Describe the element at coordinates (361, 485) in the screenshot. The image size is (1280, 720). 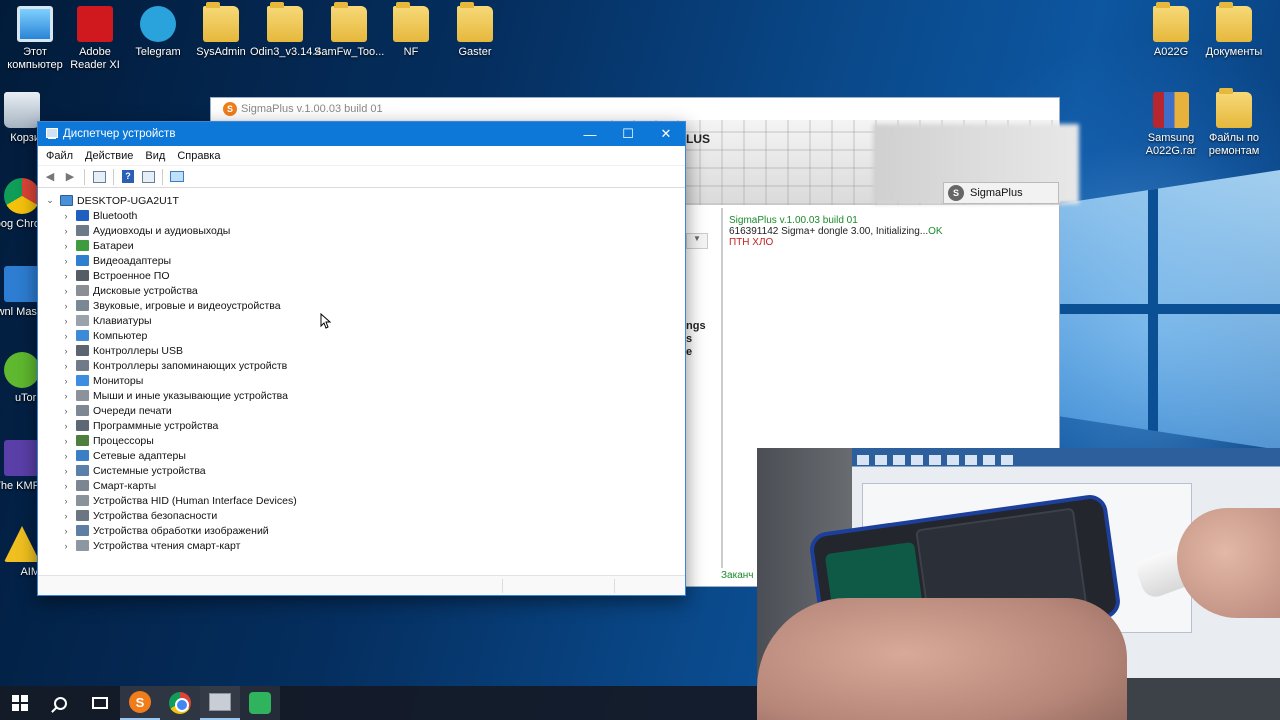
I see `device-category: › Смарт-карты` at that location.